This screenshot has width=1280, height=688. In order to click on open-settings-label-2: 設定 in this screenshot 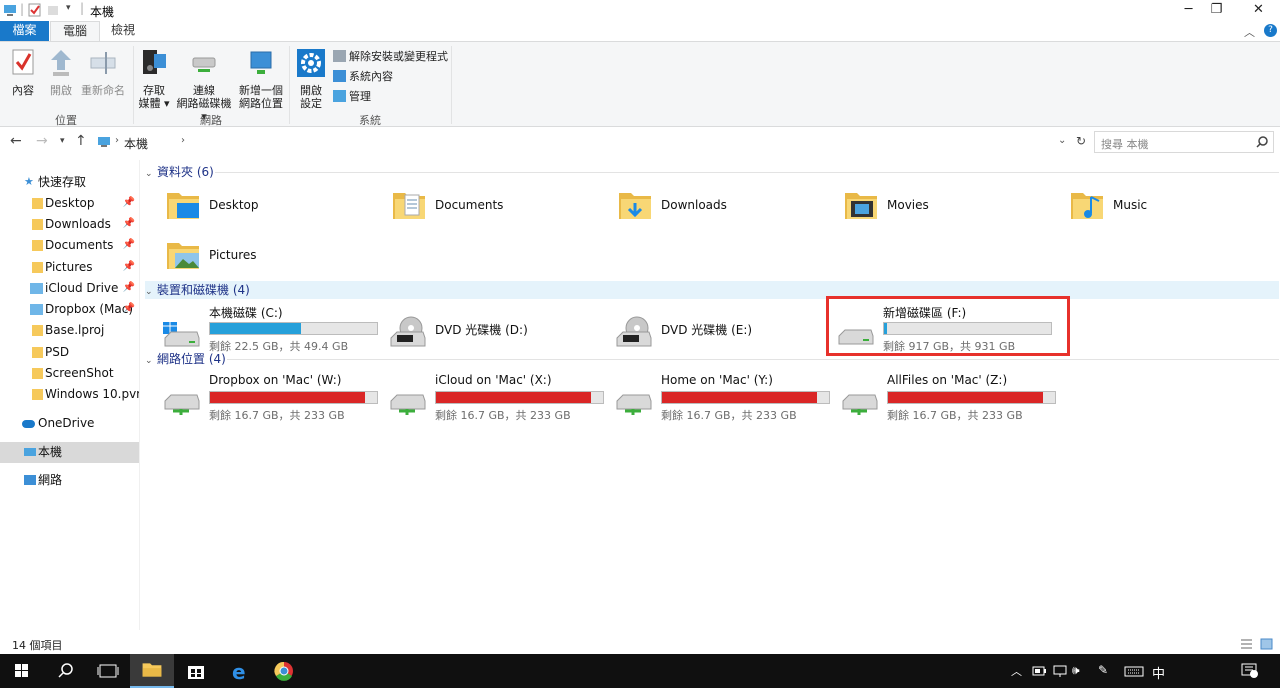, I will do `click(311, 103)`.